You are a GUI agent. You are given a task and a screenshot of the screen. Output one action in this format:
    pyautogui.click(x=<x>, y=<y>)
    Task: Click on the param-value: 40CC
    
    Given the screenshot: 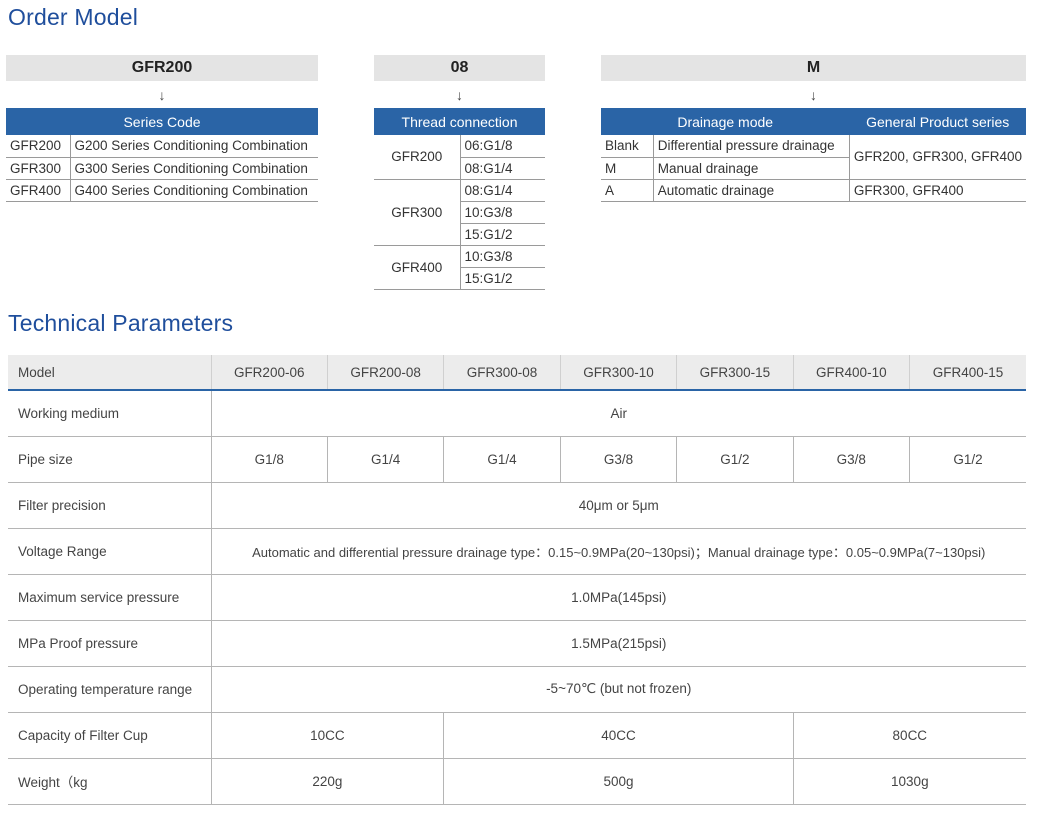 What is the action you would take?
    pyautogui.click(x=618, y=735)
    